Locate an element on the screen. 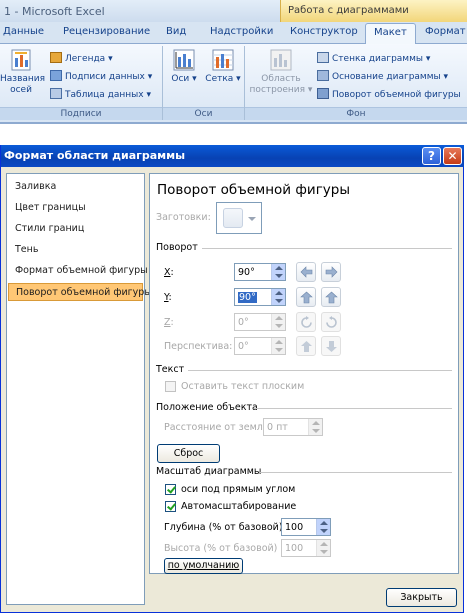 This screenshot has height=616, width=467. nav-item-fill: Заливка is located at coordinates (75, 187).